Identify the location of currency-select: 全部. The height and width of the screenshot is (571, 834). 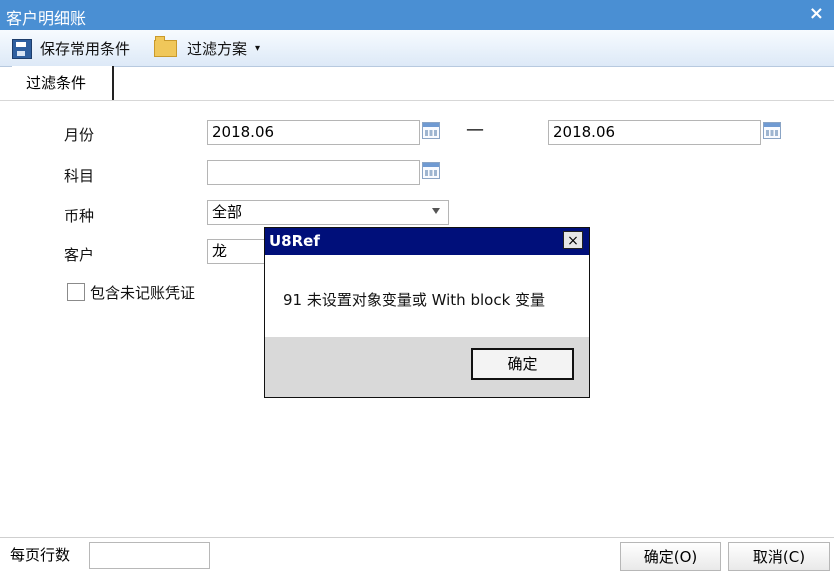
(328, 212).